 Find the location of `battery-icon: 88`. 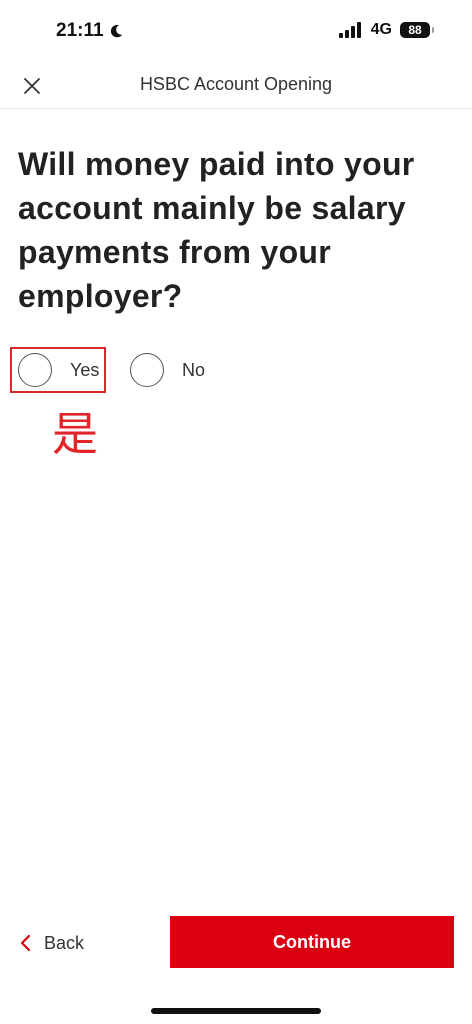

battery-icon: 88 is located at coordinates (417, 30).